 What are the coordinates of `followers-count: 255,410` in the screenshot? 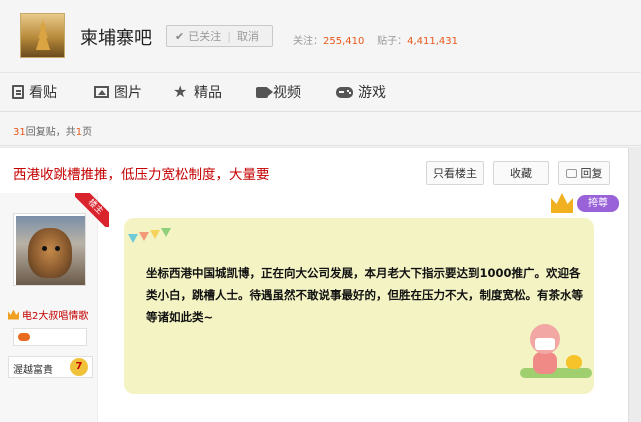 It's located at (344, 41).